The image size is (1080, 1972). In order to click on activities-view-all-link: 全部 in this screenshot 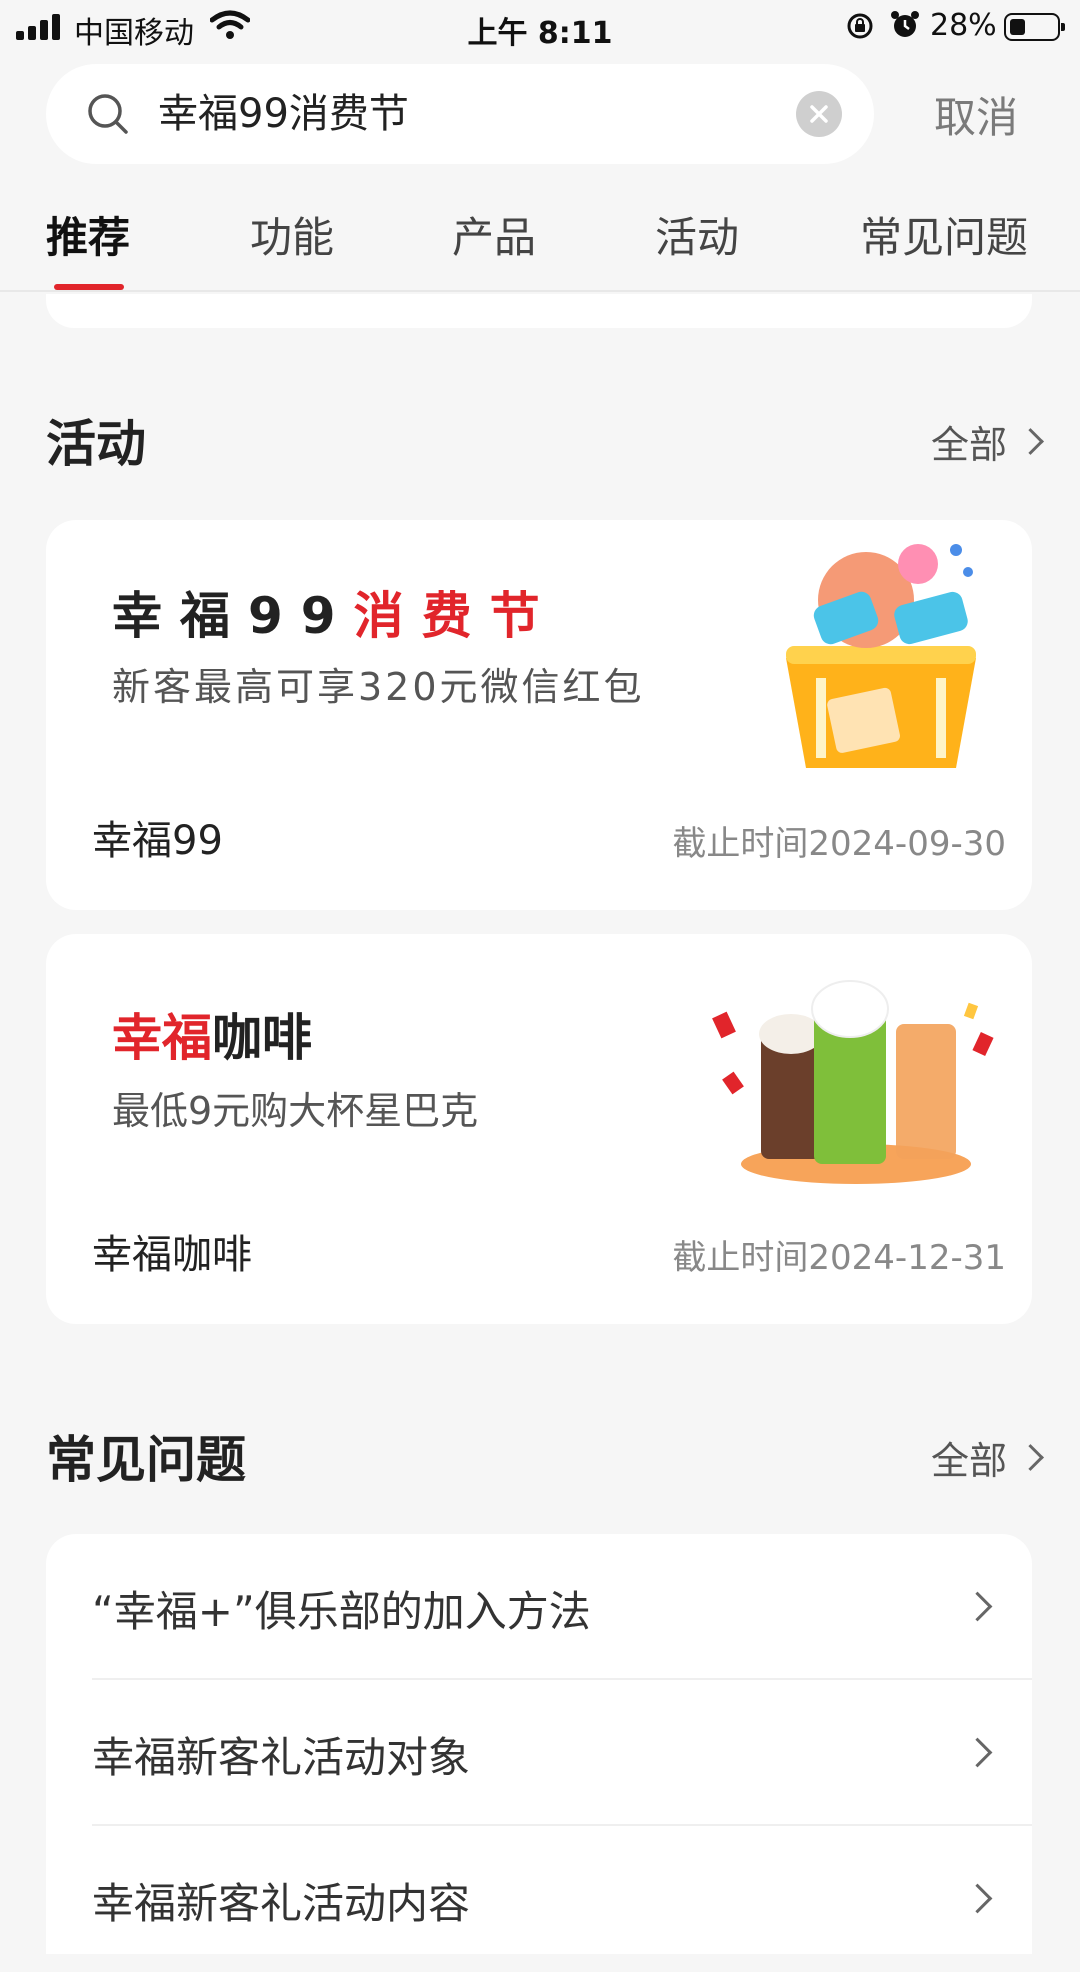, I will do `click(987, 441)`.